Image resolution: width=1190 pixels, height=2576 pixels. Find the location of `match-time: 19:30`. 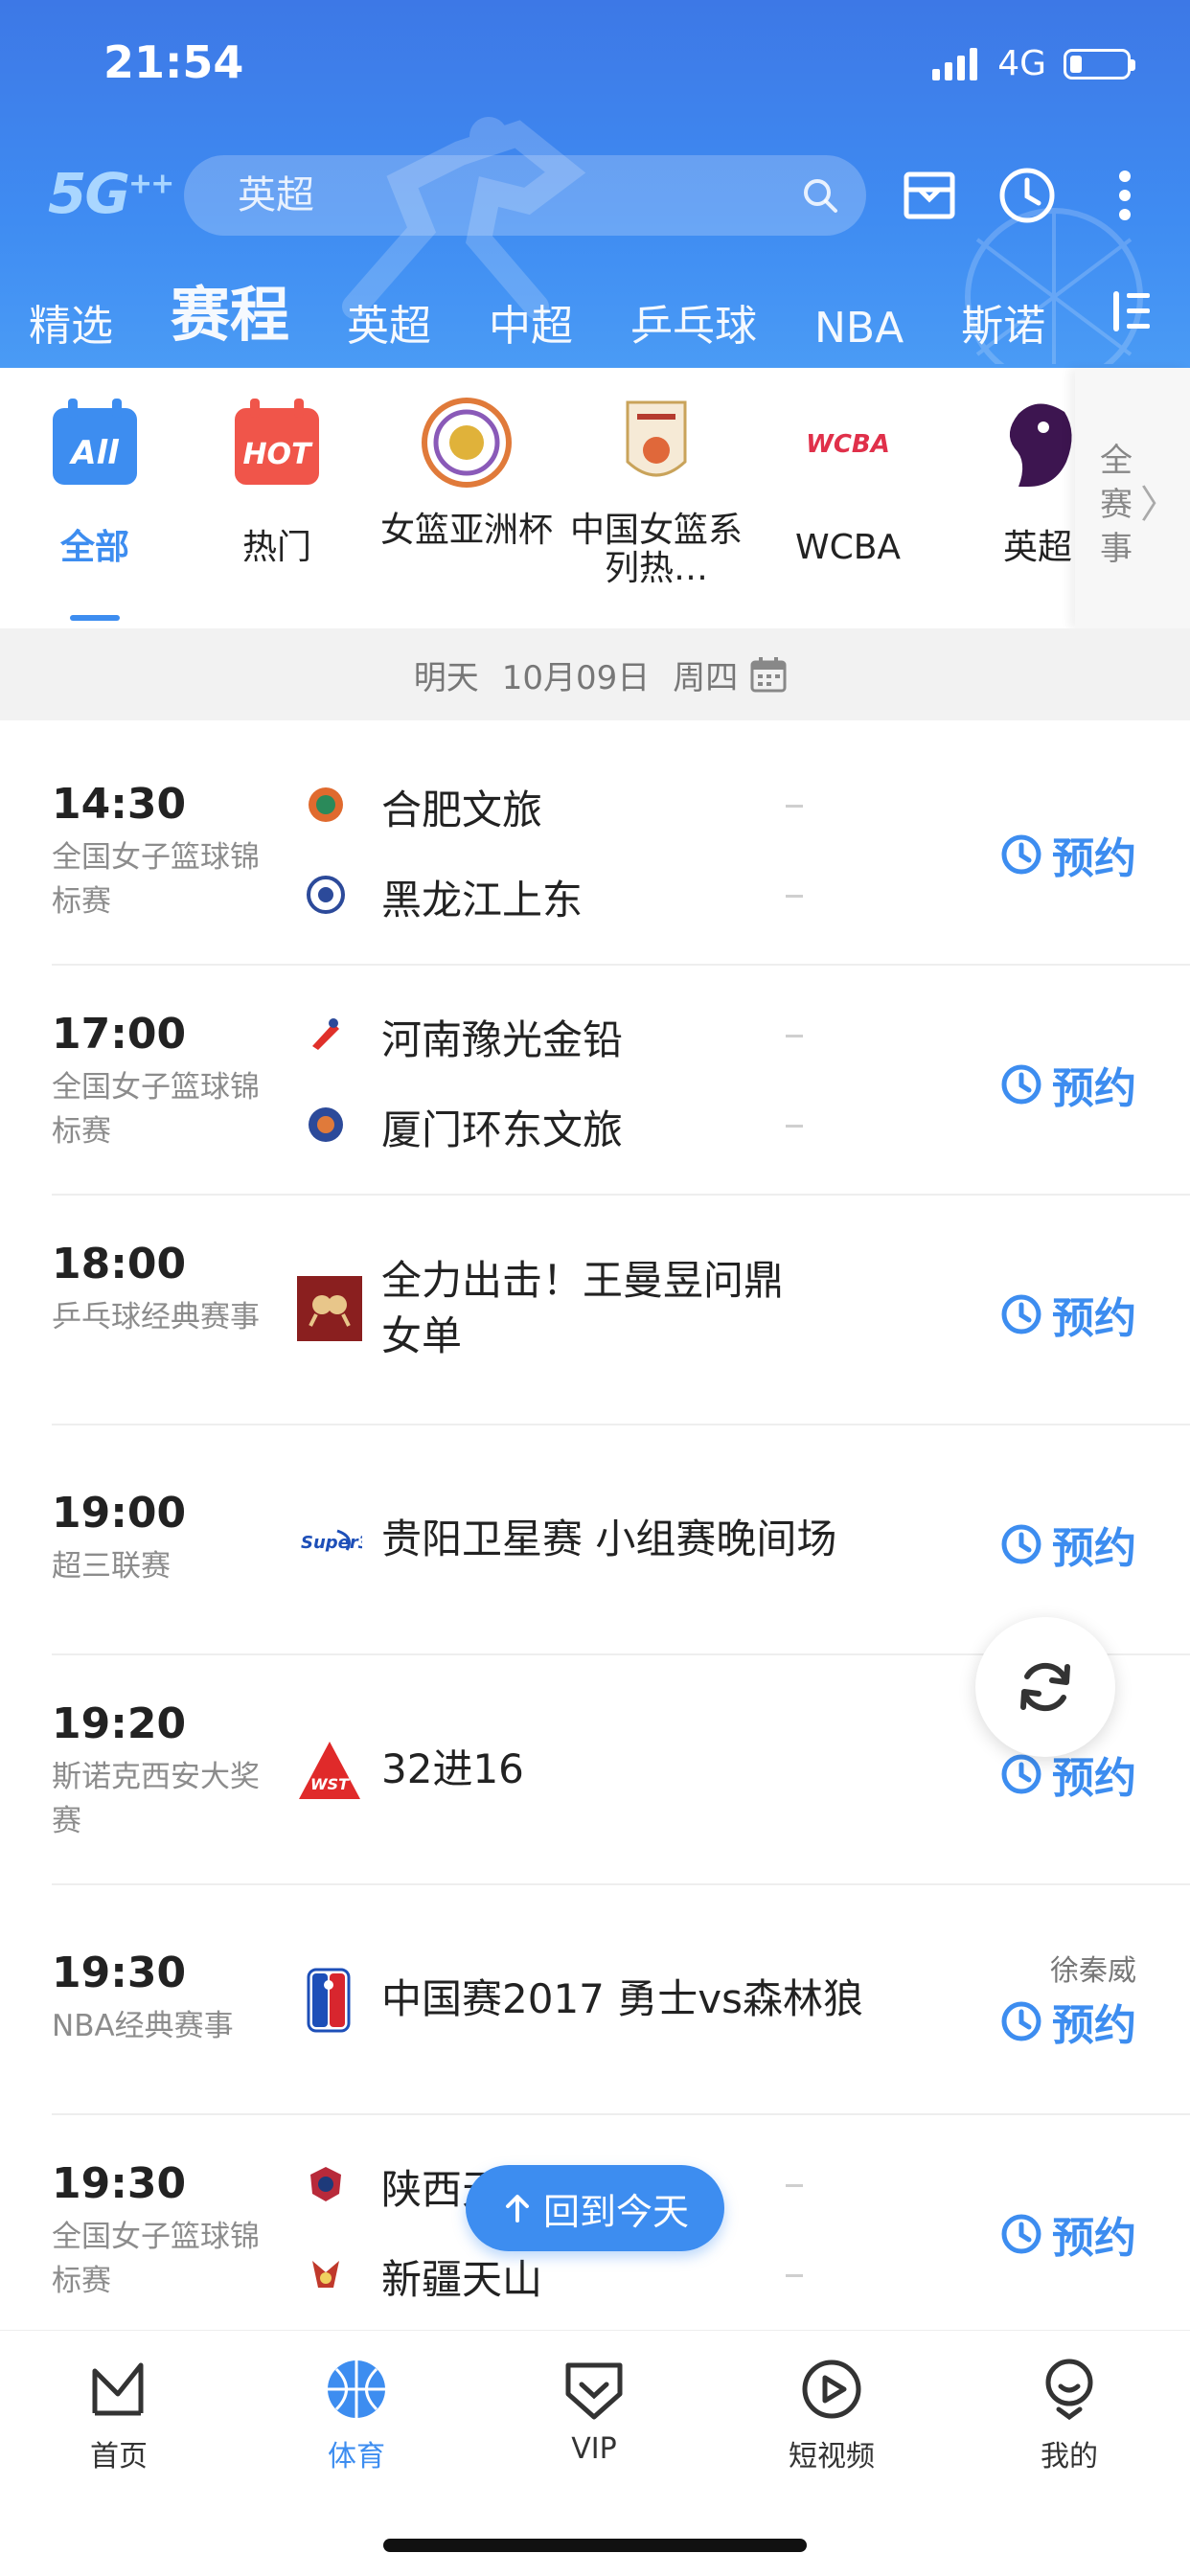

match-time: 19:30 is located at coordinates (120, 2184).